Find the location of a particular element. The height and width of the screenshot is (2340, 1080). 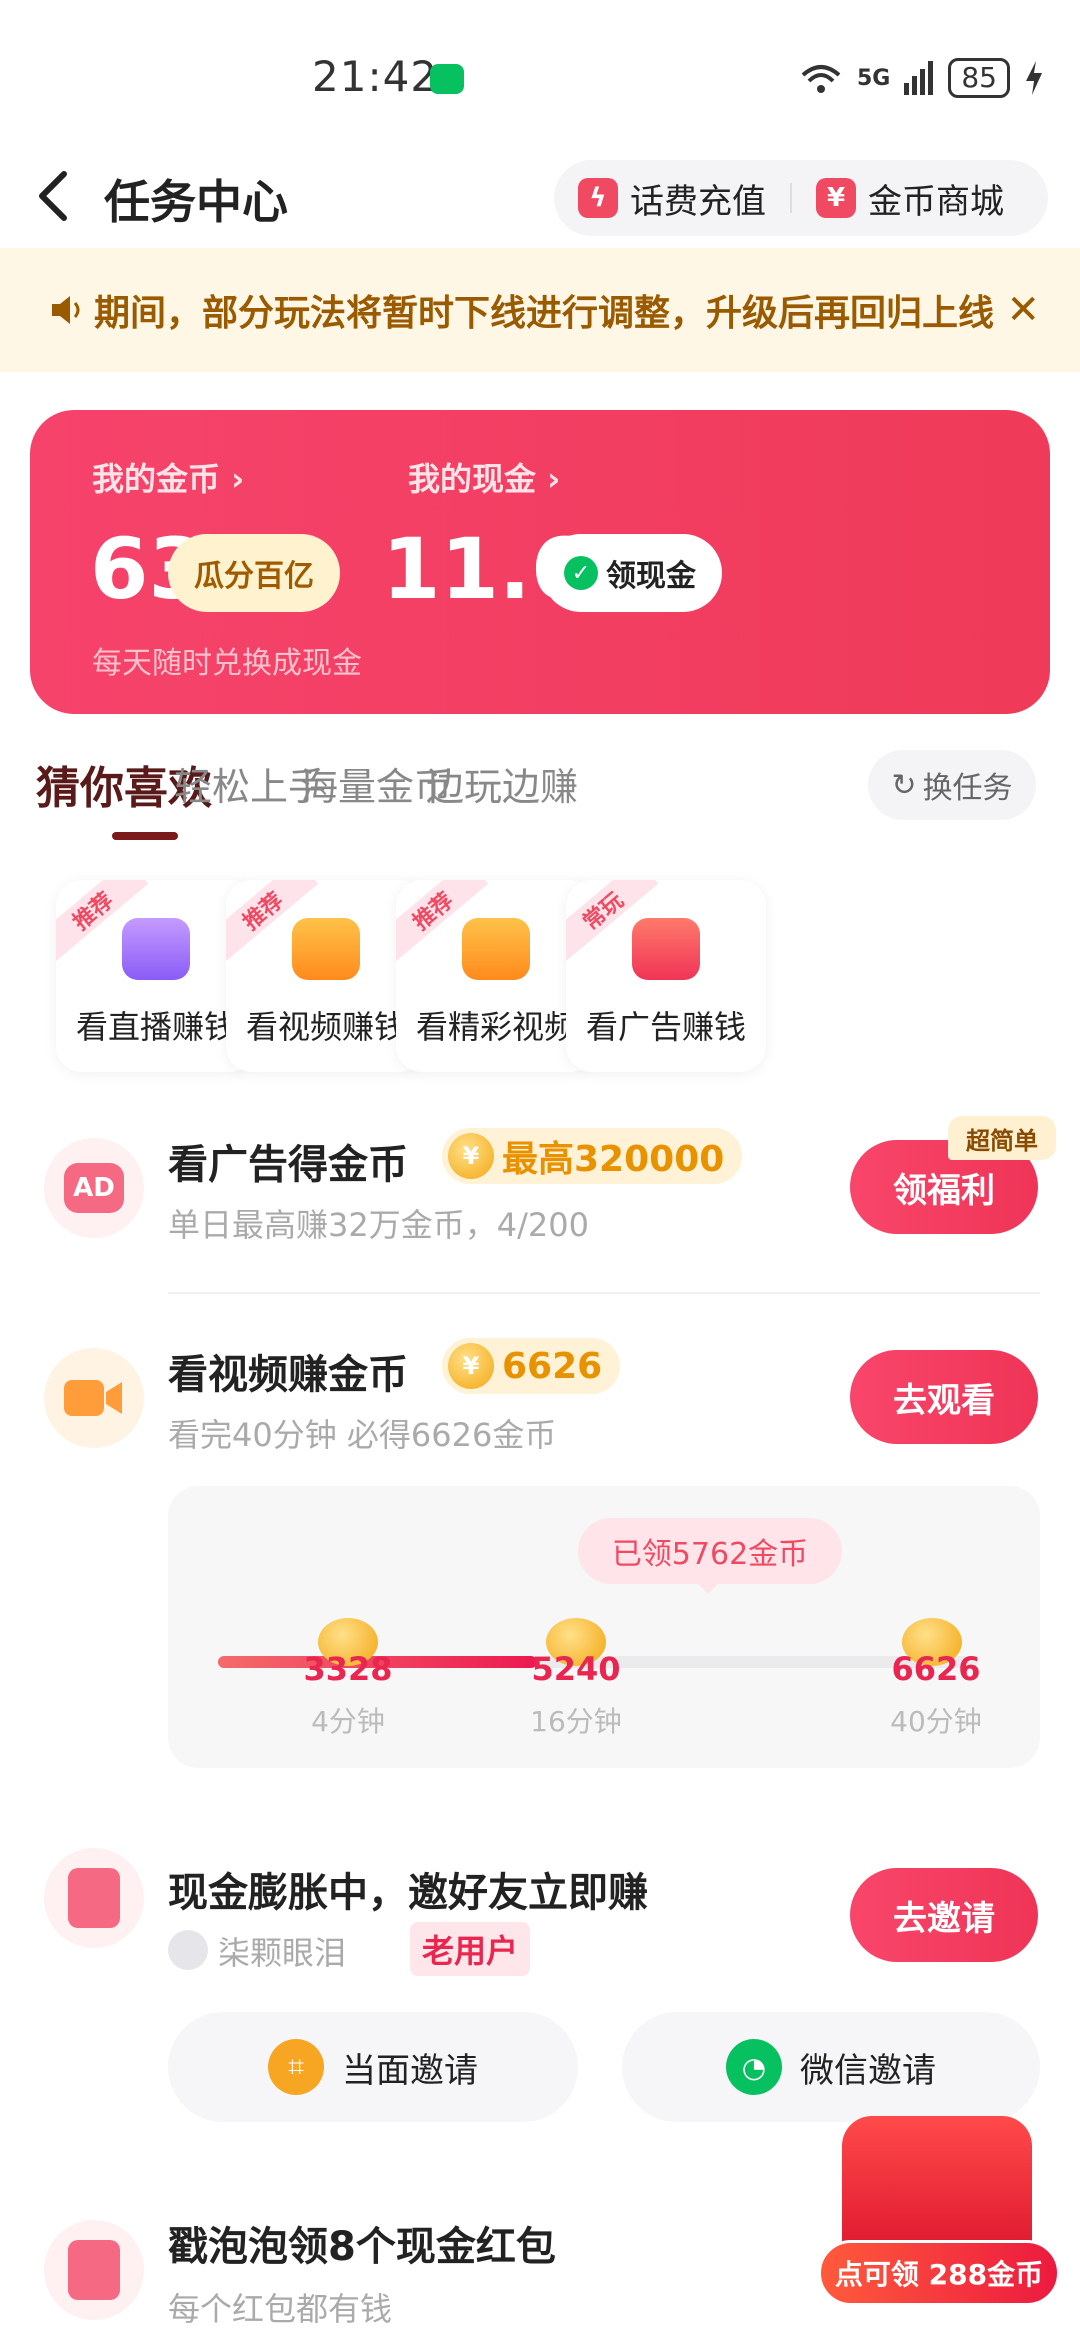

invite-task-title: 现金膨胀中，邀好友立即赚 is located at coordinates (408, 1893).